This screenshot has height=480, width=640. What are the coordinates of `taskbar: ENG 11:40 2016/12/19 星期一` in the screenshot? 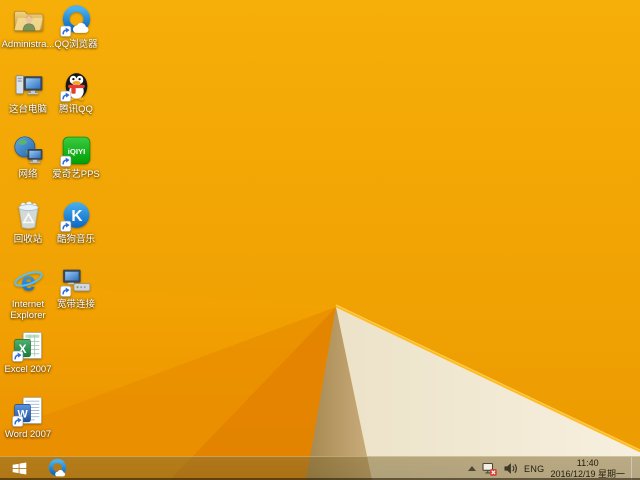 It's located at (320, 468).